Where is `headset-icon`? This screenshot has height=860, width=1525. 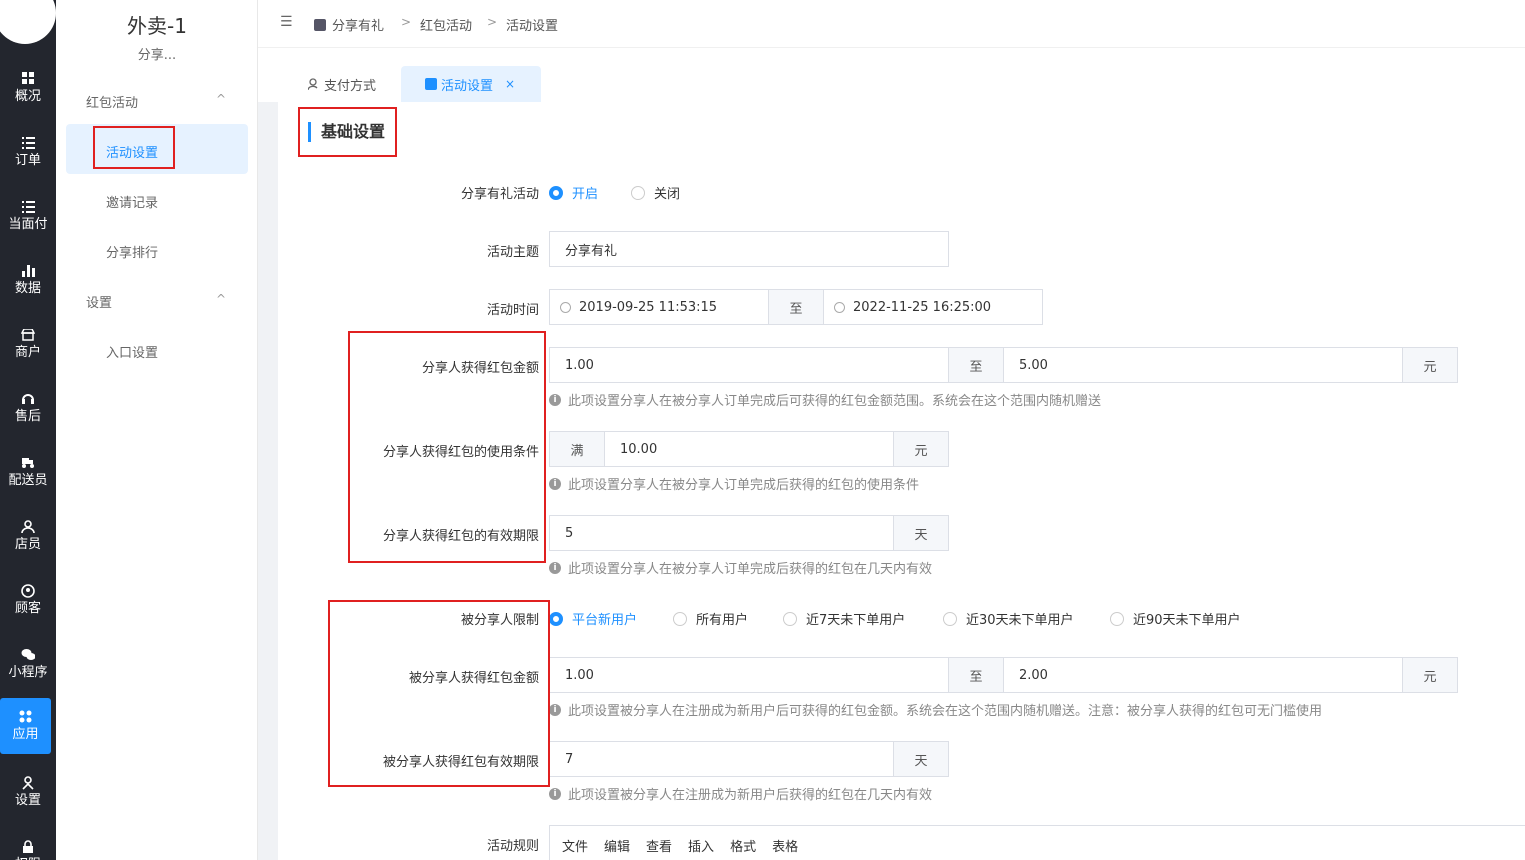 headset-icon is located at coordinates (28, 399).